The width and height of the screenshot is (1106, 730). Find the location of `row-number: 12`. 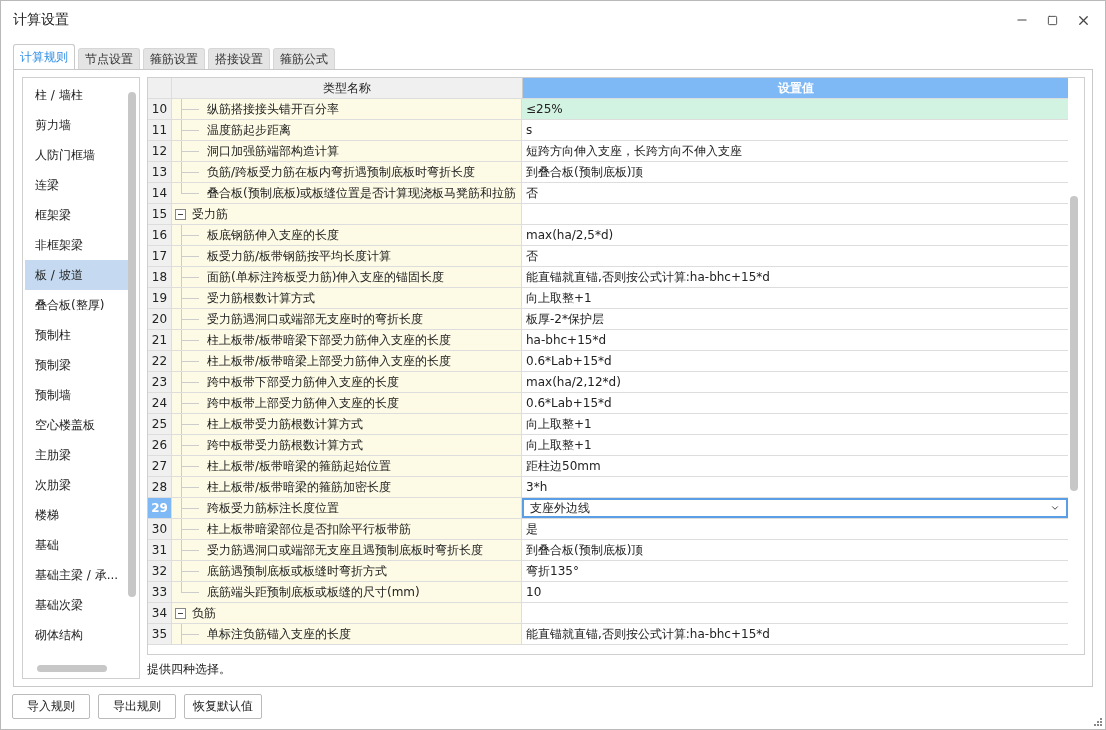

row-number: 12 is located at coordinates (160, 151).